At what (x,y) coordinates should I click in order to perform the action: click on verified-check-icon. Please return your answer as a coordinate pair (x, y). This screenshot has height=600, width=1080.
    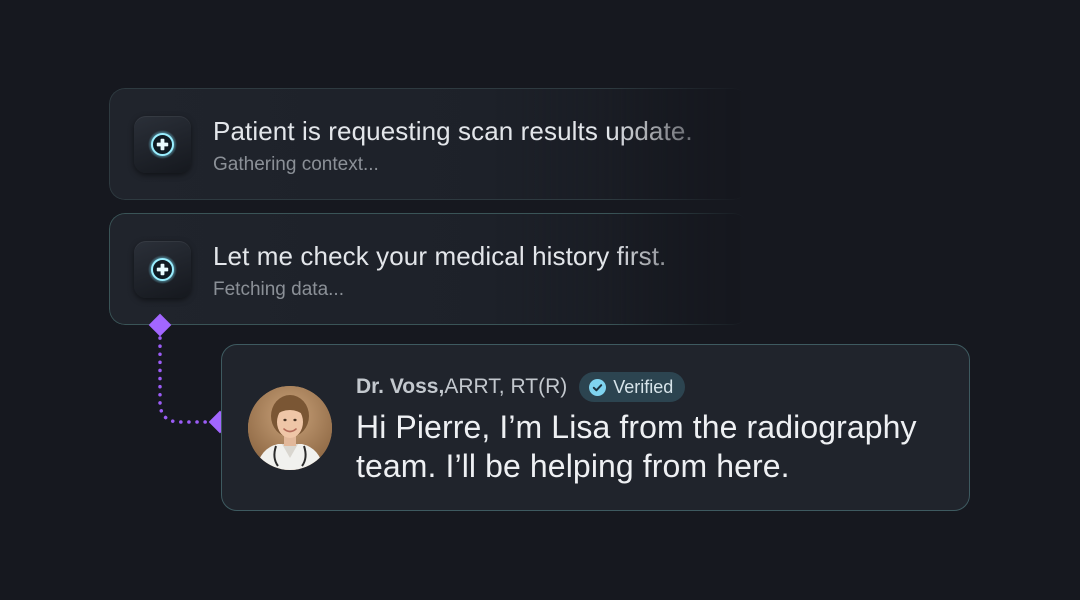
    Looking at the image, I should click on (598, 387).